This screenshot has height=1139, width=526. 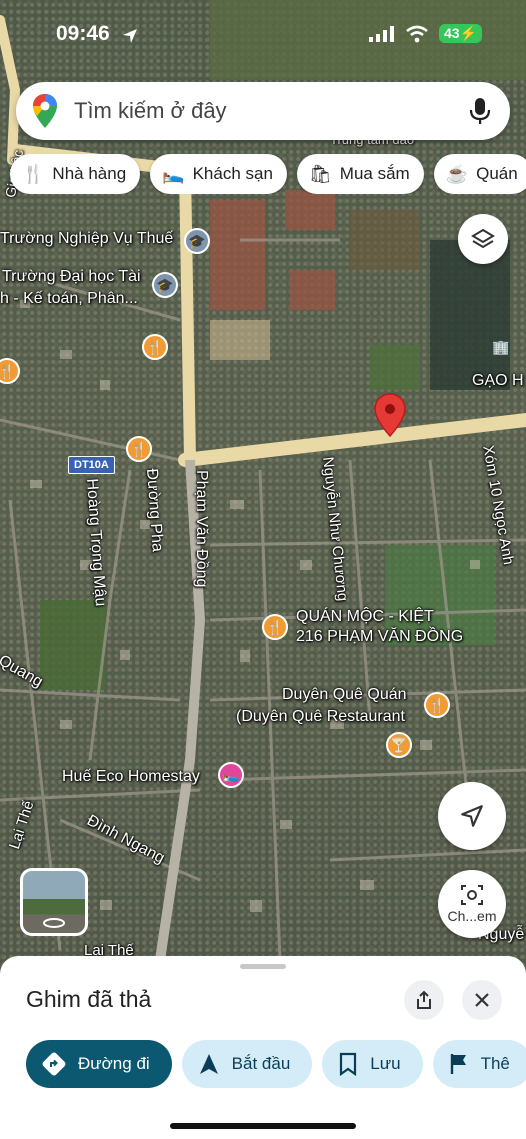 I want to click on maps-pin-logo-icon, so click(x=45, y=111).